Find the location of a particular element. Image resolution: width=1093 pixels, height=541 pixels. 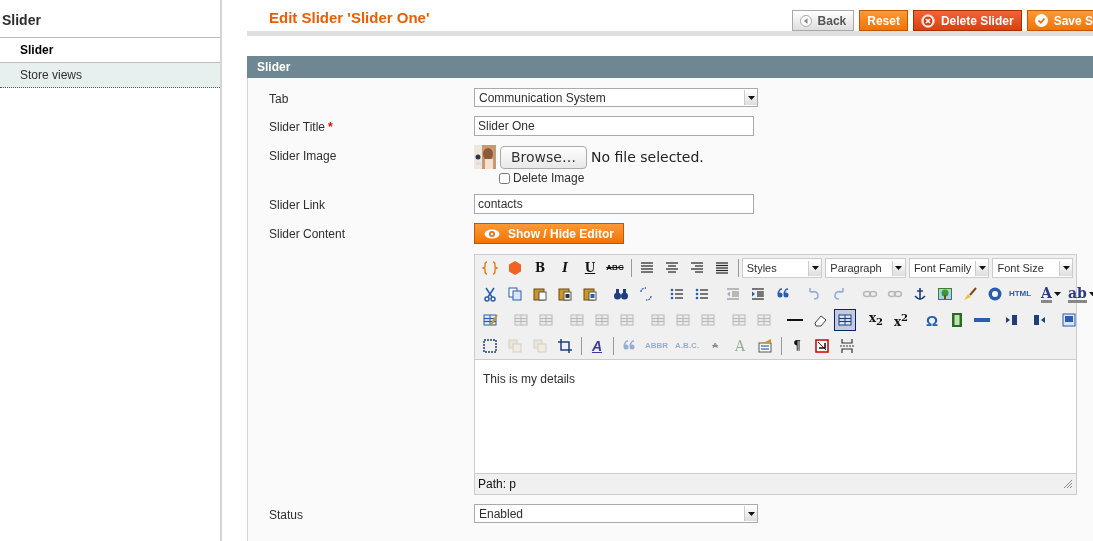

toolbar-button: B is located at coordinates (540, 268).